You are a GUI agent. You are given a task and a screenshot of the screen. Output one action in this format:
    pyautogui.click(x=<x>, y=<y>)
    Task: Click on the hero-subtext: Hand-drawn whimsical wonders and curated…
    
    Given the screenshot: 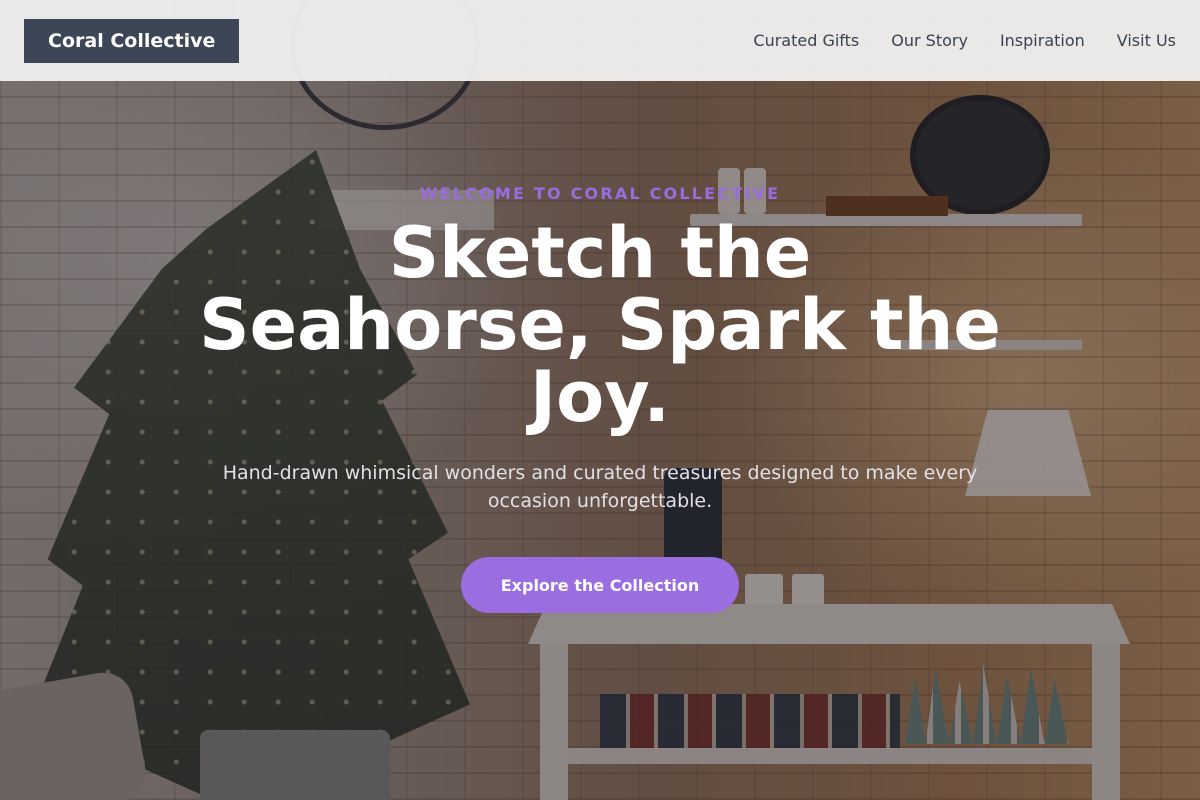 What is the action you would take?
    pyautogui.click(x=600, y=487)
    